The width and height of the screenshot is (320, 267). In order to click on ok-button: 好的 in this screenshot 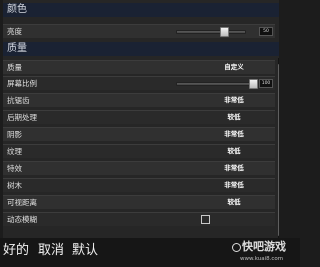, I will do `click(16, 250)`.